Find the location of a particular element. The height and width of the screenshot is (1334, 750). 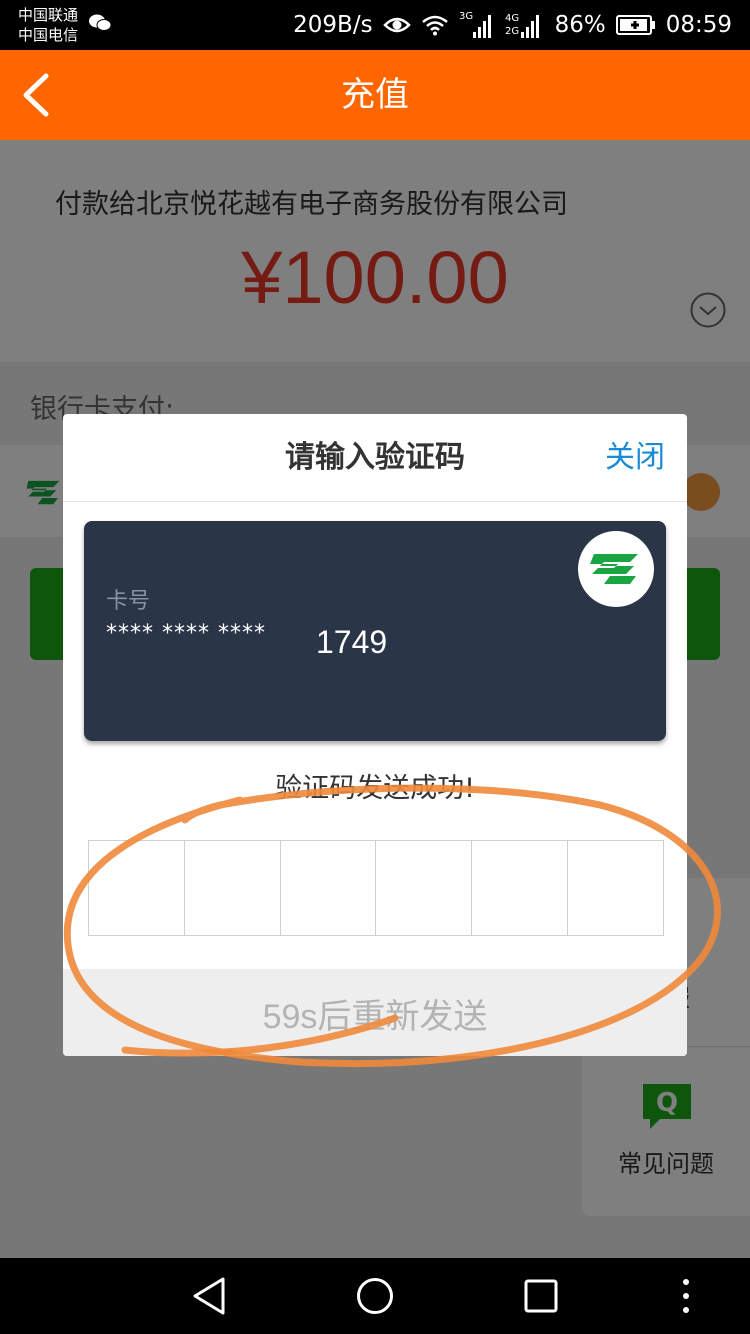

signal-4g-bottom: 2G is located at coordinates (512, 31).